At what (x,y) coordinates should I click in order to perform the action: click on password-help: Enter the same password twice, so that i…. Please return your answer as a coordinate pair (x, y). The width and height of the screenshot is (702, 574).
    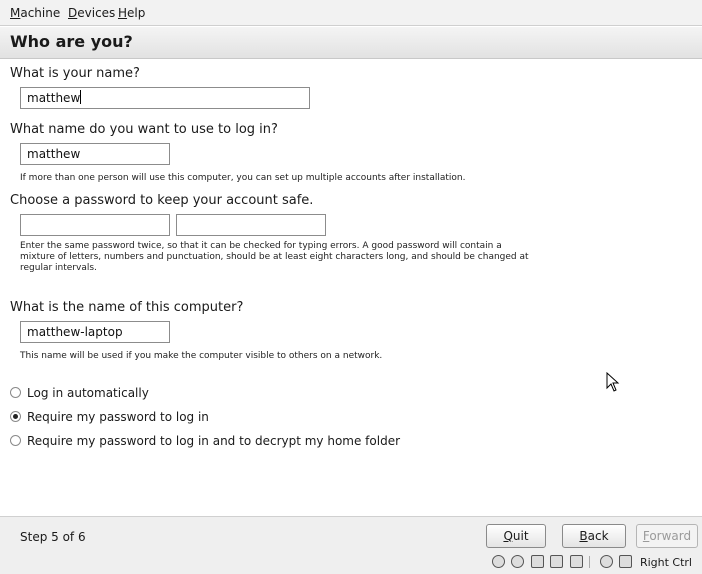
    Looking at the image, I should click on (274, 257).